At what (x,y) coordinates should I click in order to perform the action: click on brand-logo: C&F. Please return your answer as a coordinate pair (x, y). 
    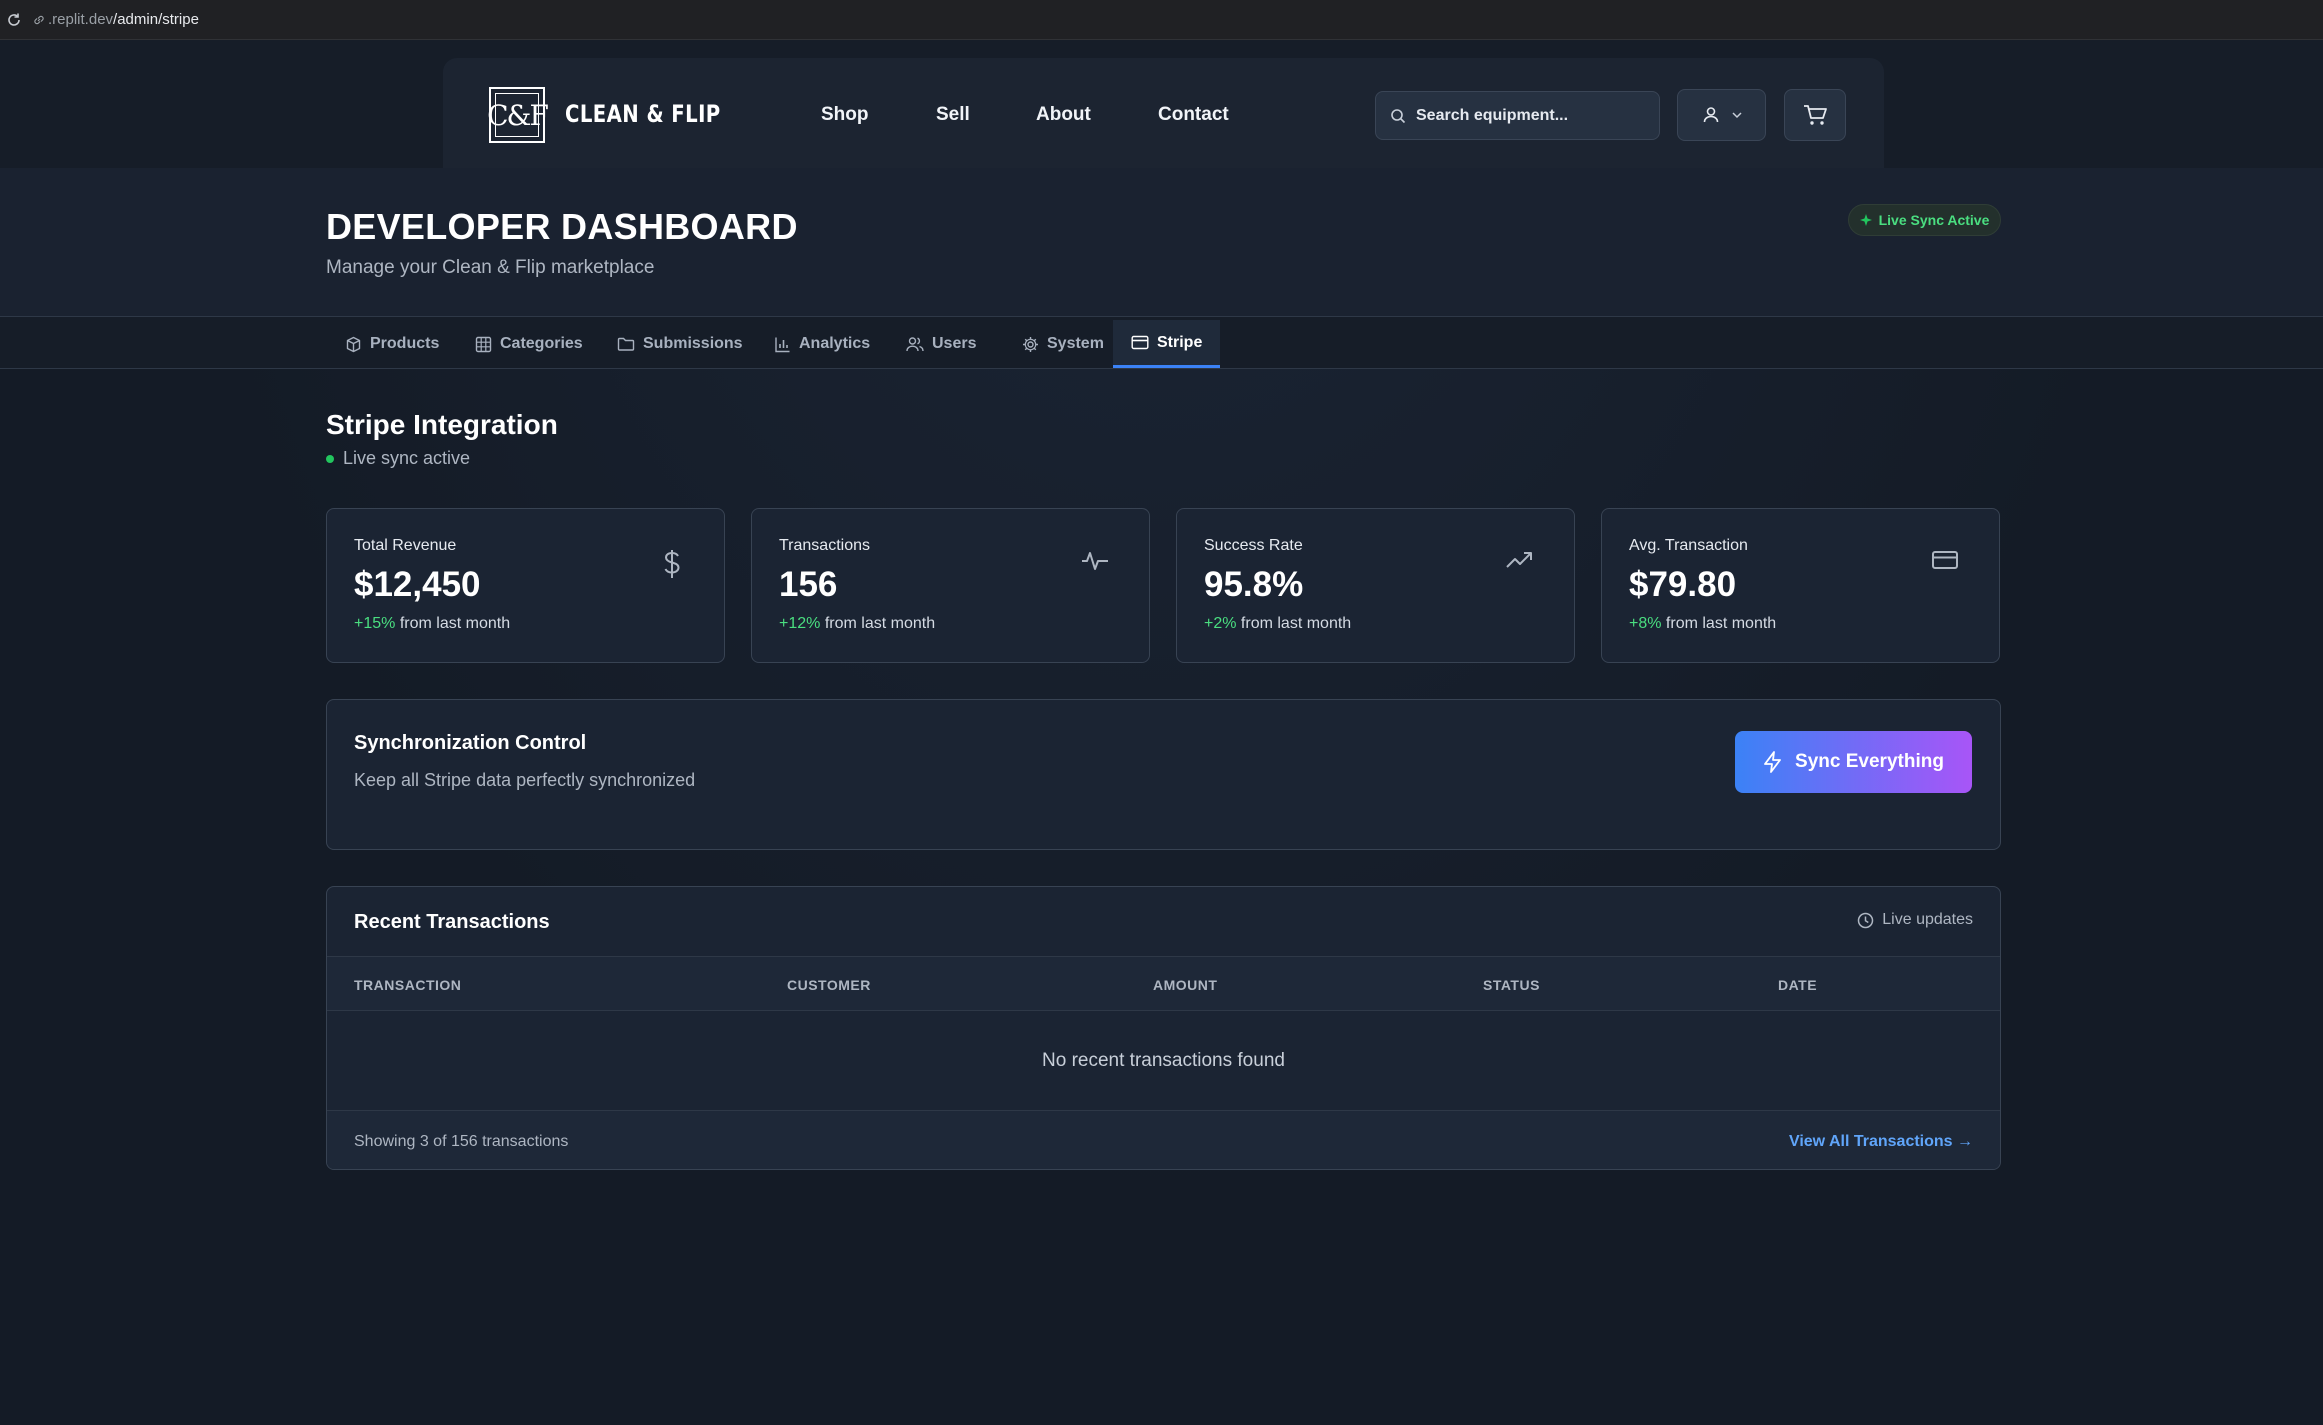
    Looking at the image, I should click on (518, 115).